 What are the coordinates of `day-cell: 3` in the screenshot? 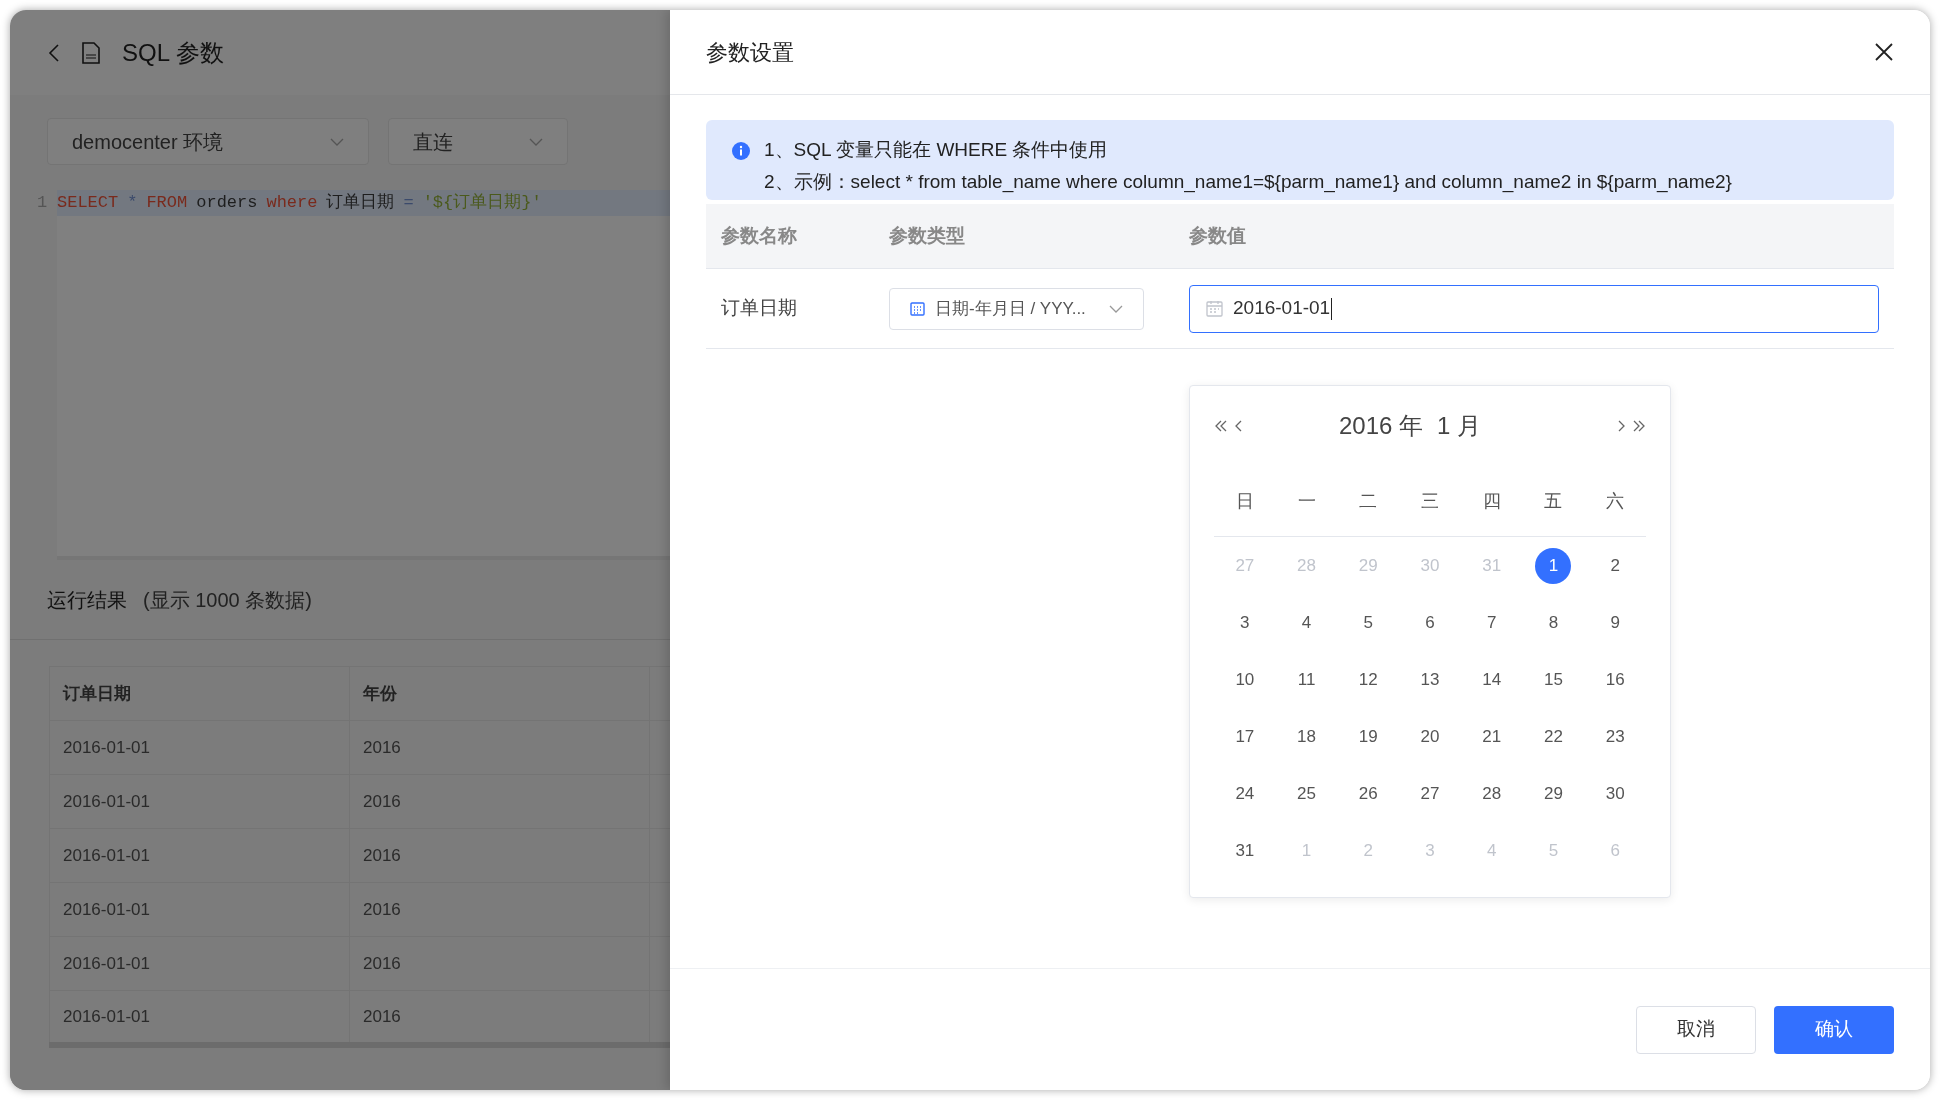 It's located at (1244, 622).